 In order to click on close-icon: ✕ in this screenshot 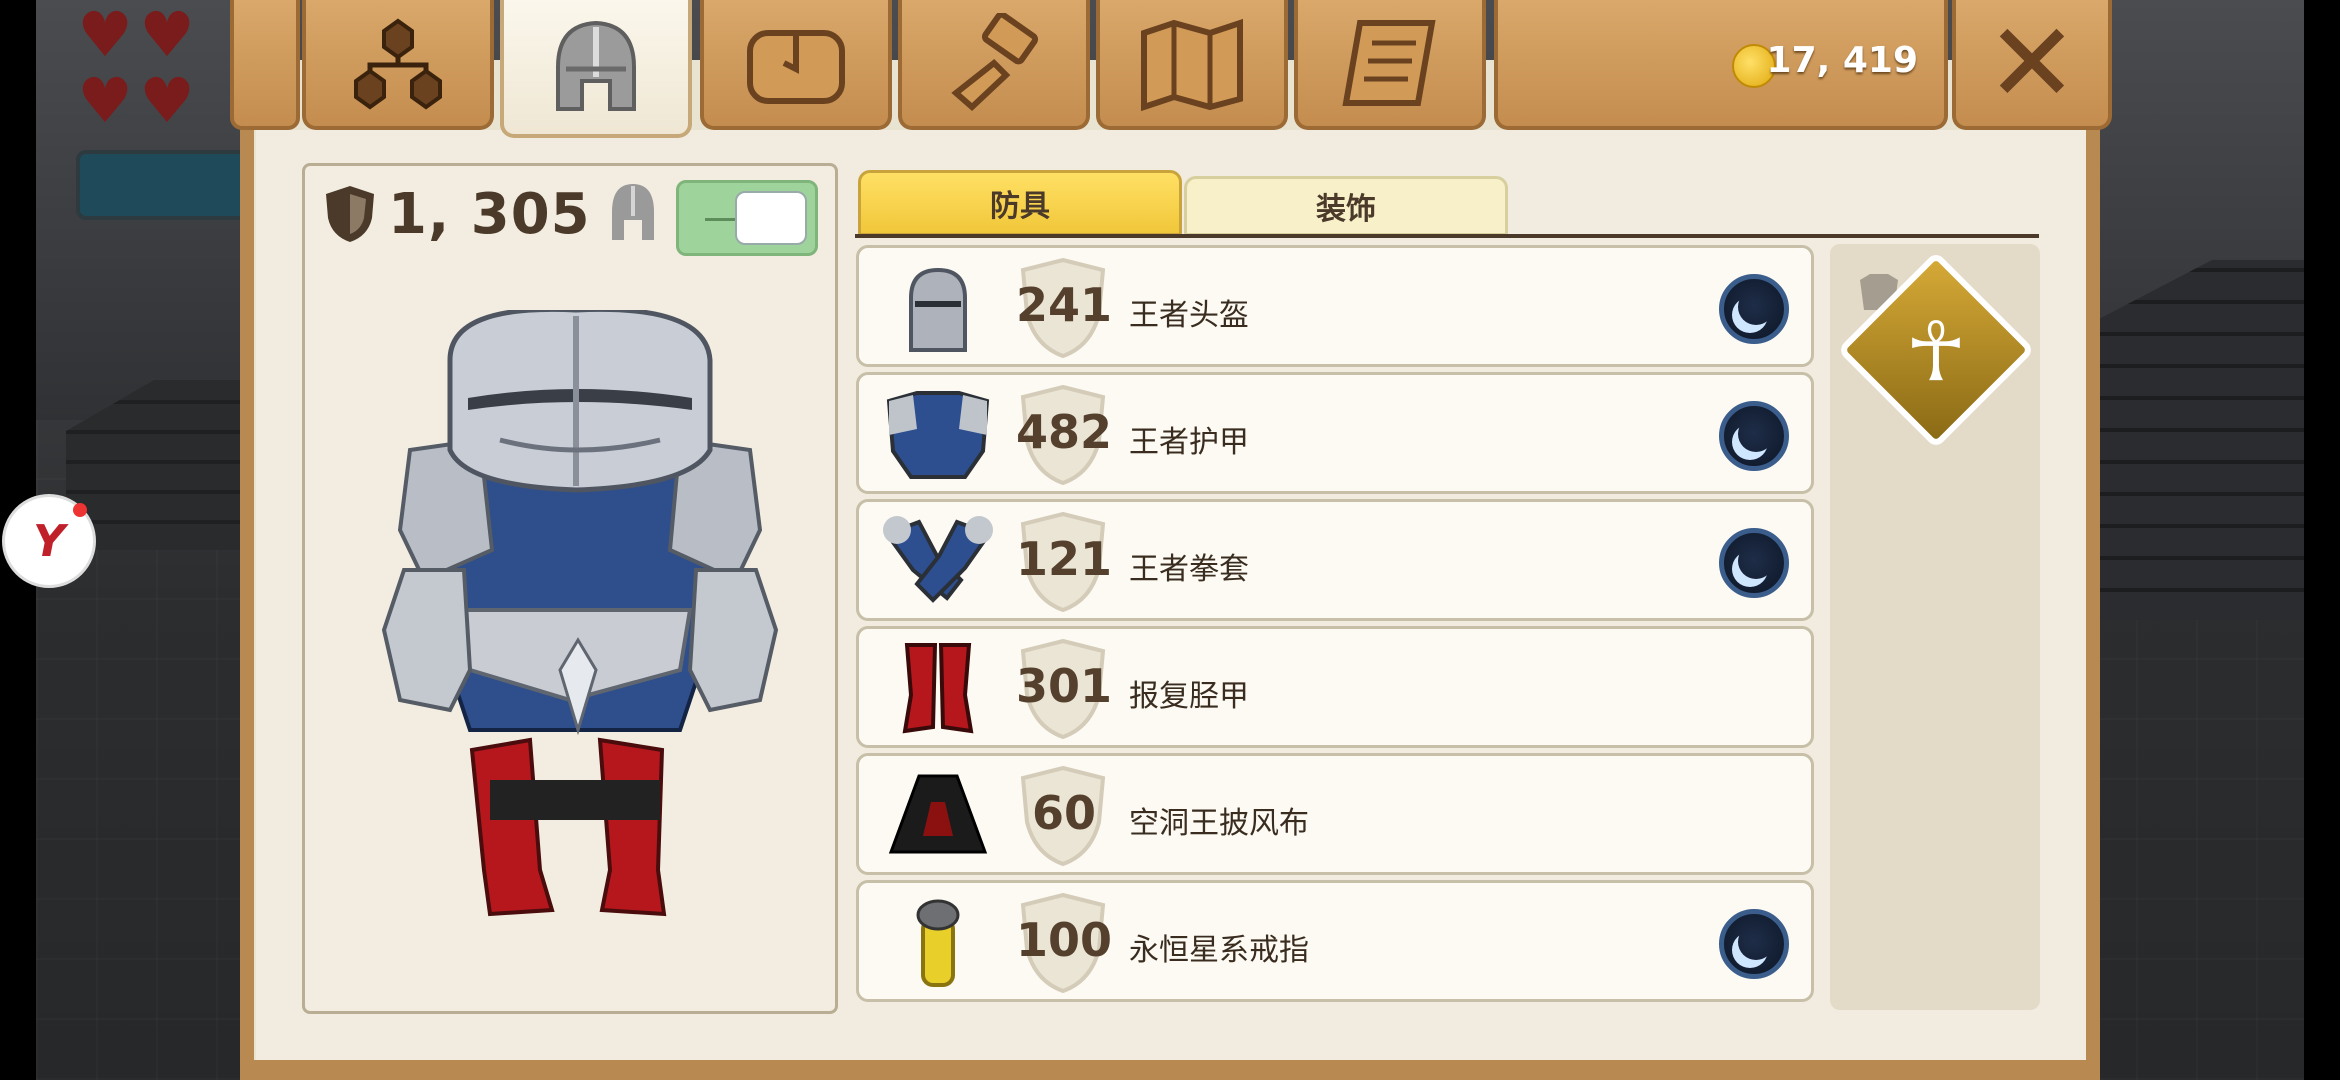, I will do `click(2032, 63)`.